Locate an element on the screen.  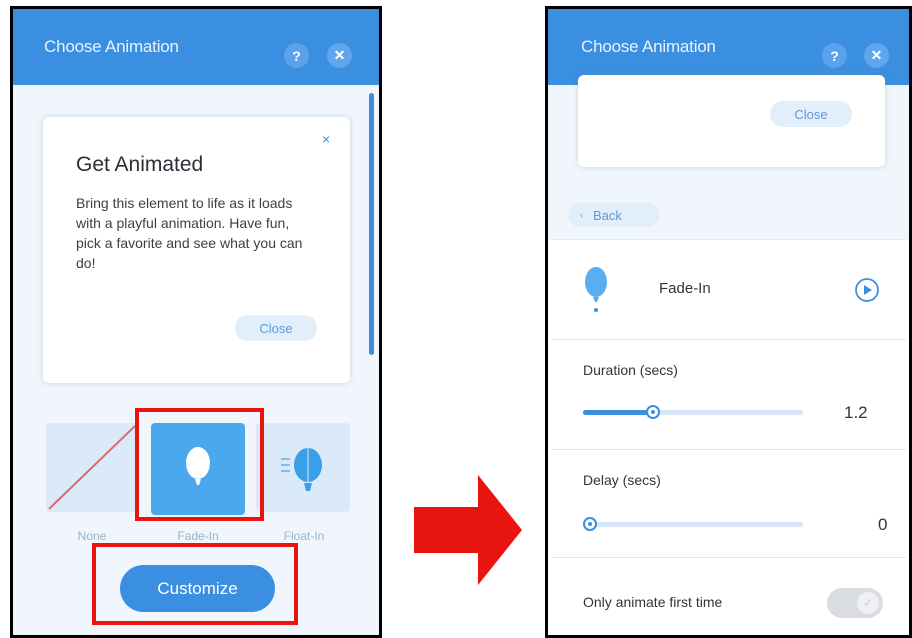
back-label: Back is located at coordinates (607, 215).